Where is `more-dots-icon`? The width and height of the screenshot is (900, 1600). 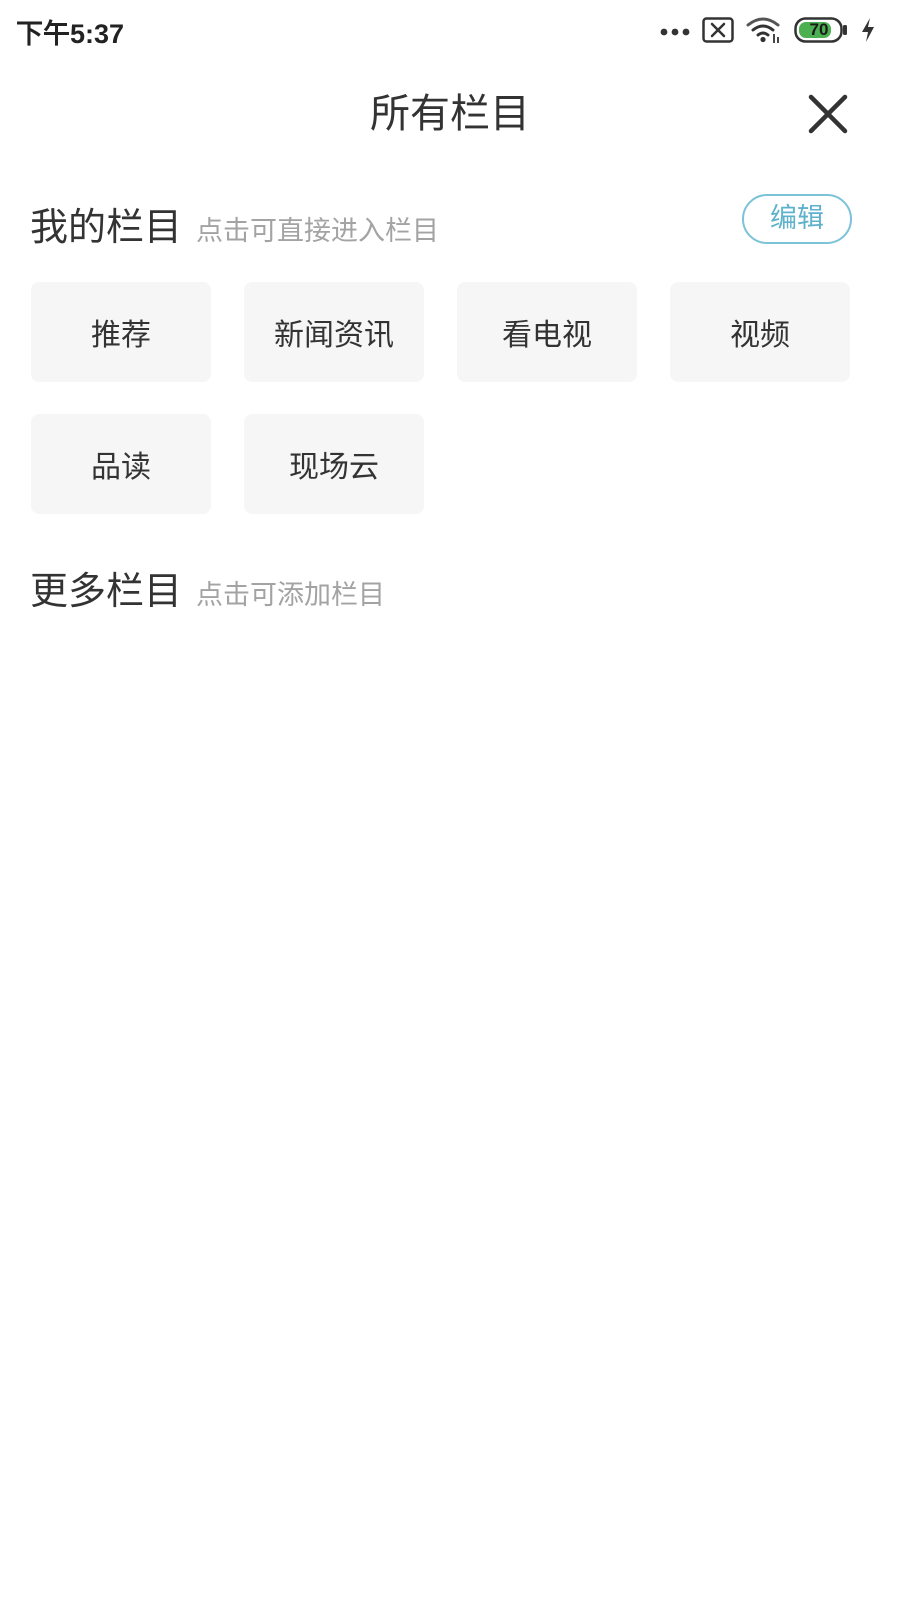 more-dots-icon is located at coordinates (675, 30).